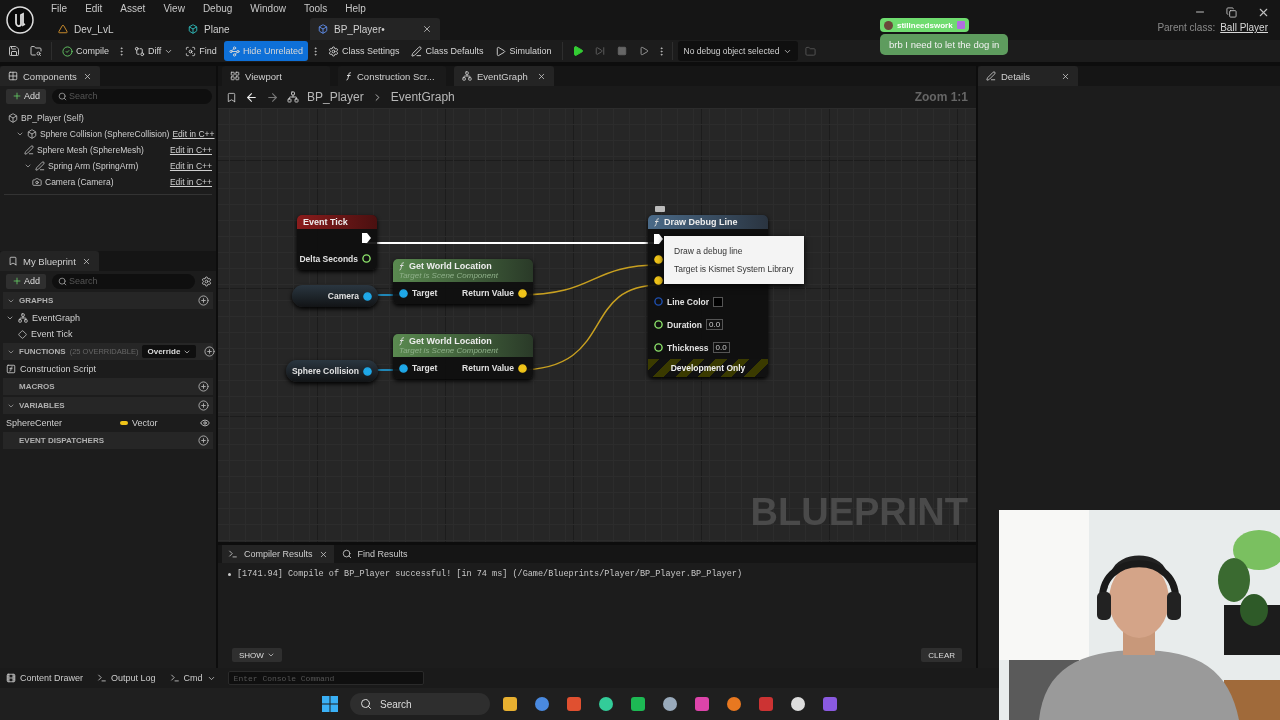  What do you see at coordinates (278, 554) in the screenshot?
I see `output-tab: Compiler Results` at bounding box center [278, 554].